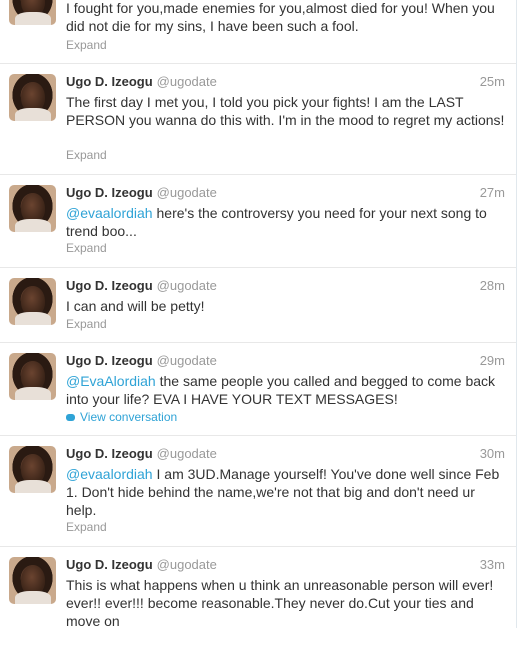  Describe the element at coordinates (135, 306) in the screenshot. I see `tweet-text: I can and will be petty!` at that location.